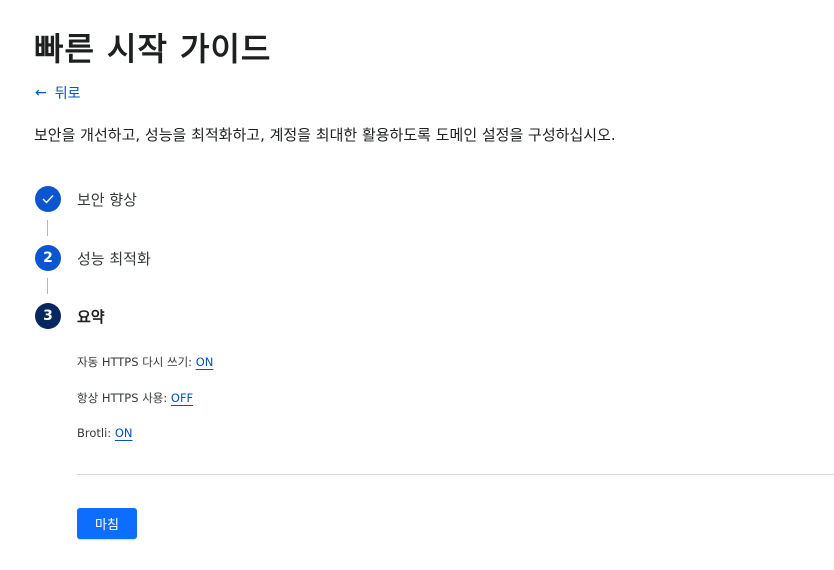  I want to click on step-label: 성능 최적화, so click(114, 258).